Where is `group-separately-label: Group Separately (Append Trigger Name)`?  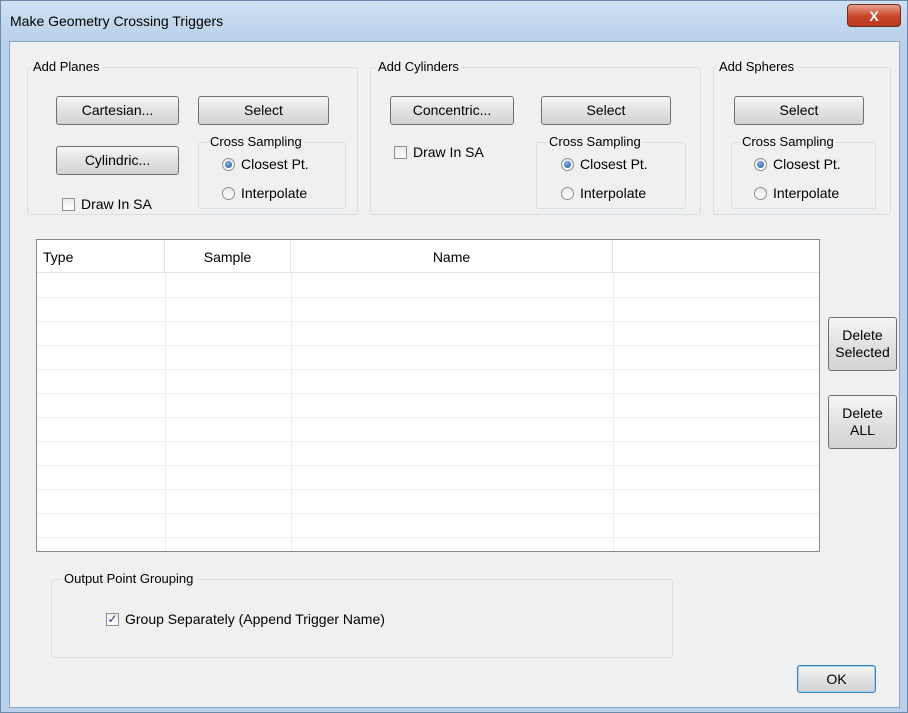
group-separately-label: Group Separately (Append Trigger Name) is located at coordinates (255, 619).